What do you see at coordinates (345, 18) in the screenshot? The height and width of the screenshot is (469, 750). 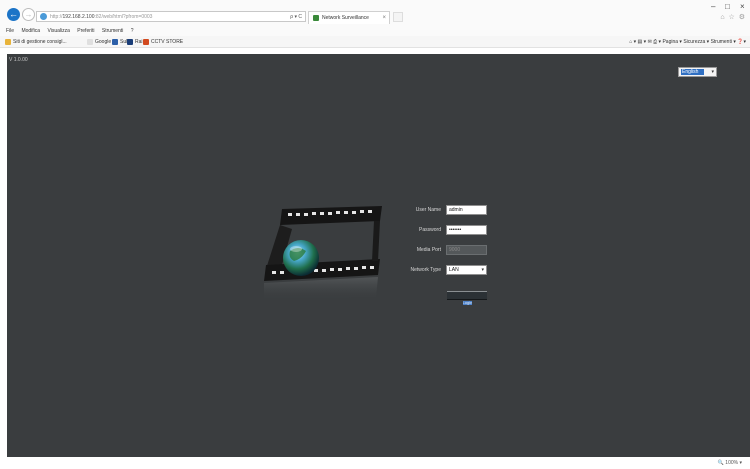 I see `tab-title: Network Surveillance` at bounding box center [345, 18].